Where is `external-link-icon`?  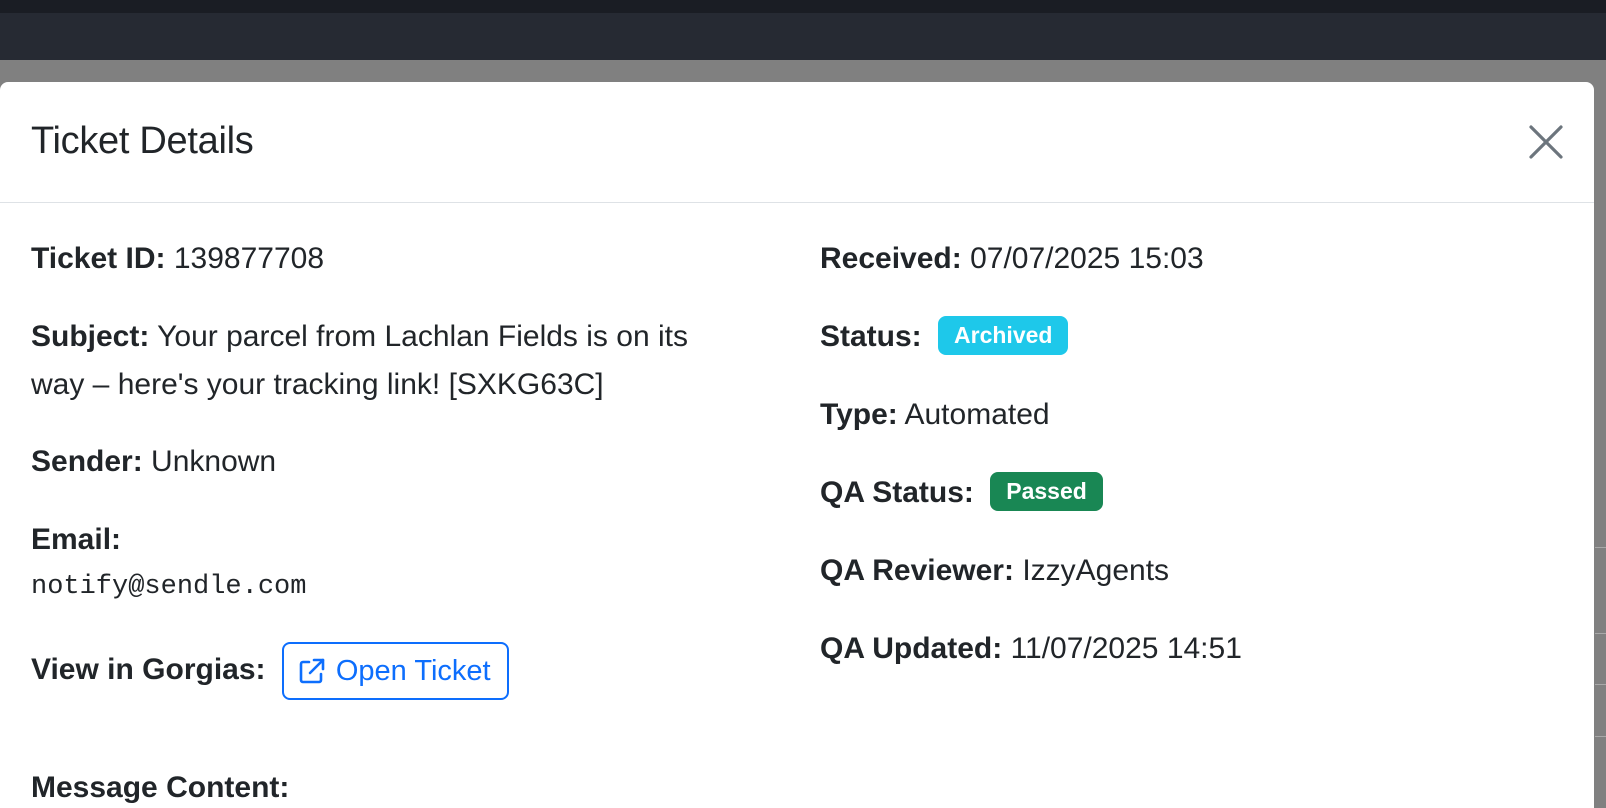
external-link-icon is located at coordinates (312, 671).